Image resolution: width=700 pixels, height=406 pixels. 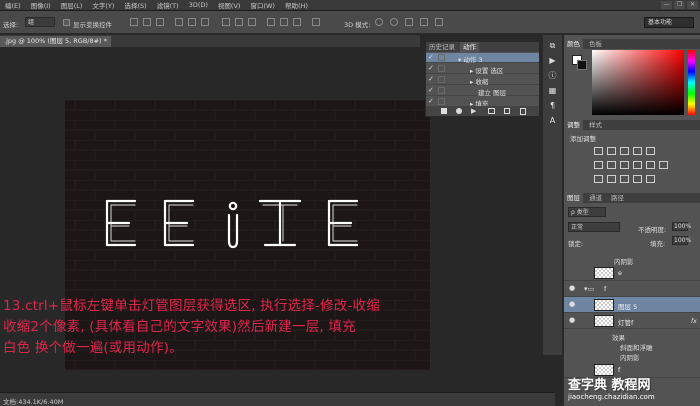 What do you see at coordinates (459, 111) in the screenshot?
I see `record-icon` at bounding box center [459, 111].